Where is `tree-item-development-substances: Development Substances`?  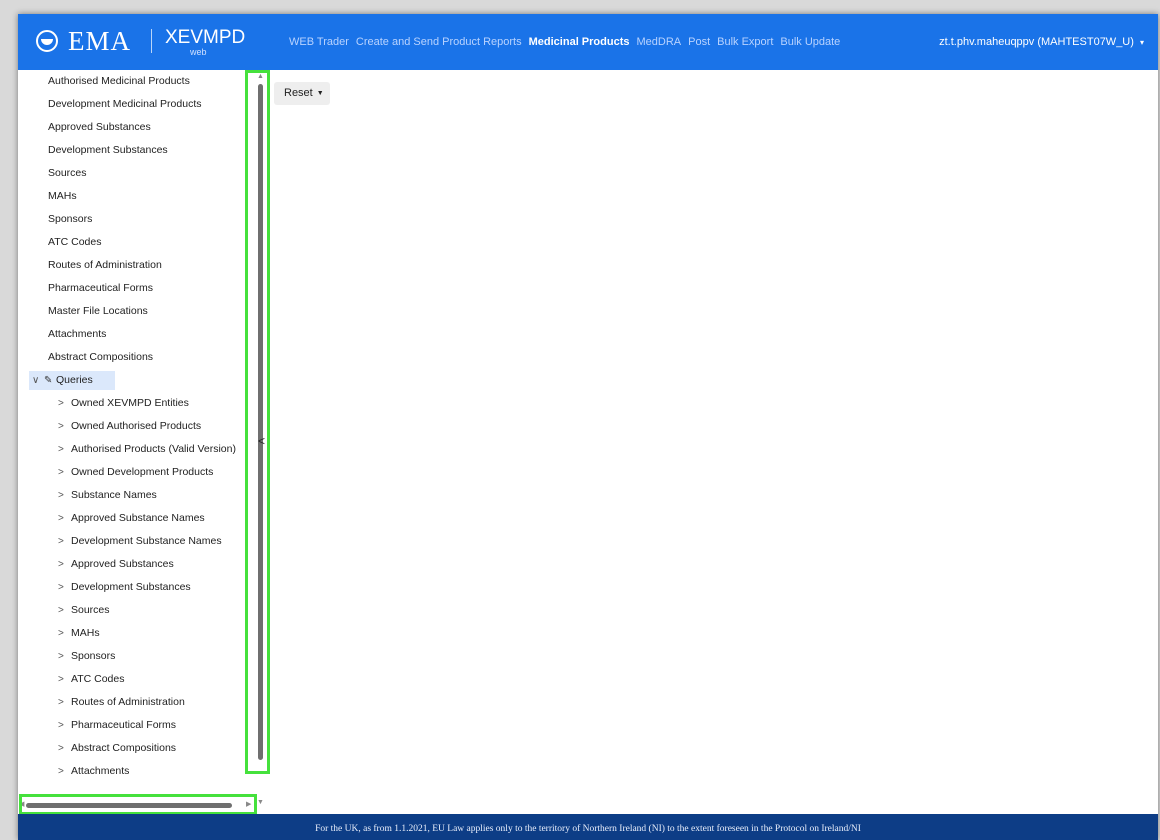
tree-item-development-substances: Development Substances is located at coordinates (136, 150).